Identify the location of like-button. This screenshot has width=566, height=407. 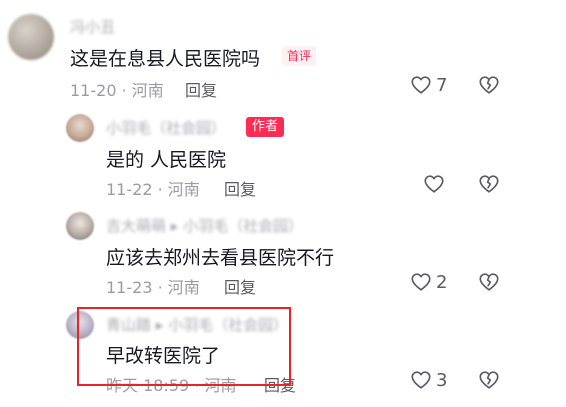
(436, 184).